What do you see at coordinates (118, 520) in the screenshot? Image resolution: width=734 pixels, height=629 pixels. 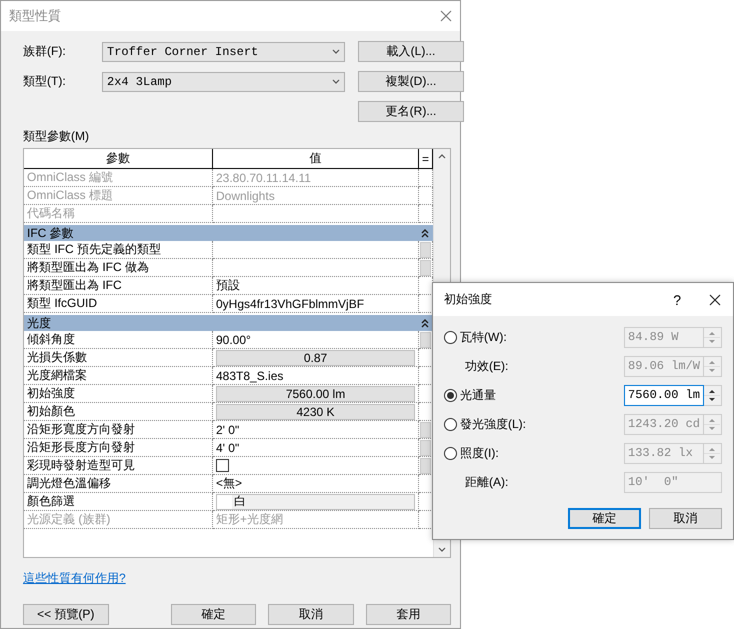 I see `parameter-name: 光源定義 (族群)` at bounding box center [118, 520].